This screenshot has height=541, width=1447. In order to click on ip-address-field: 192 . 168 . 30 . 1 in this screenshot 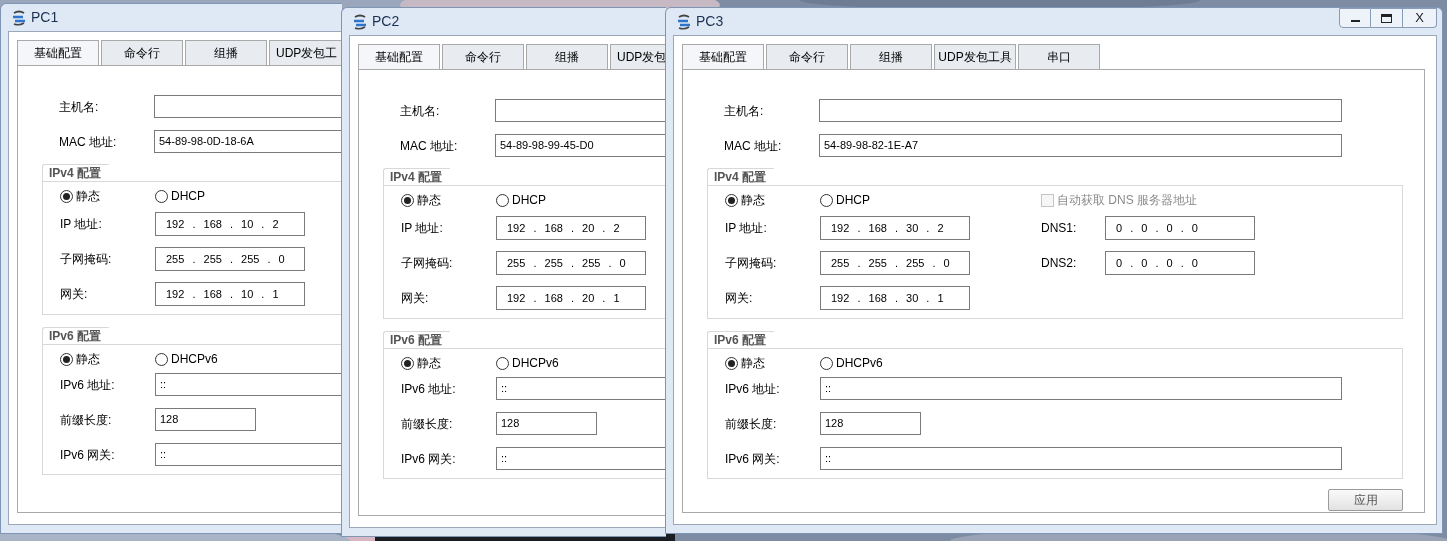, I will do `click(895, 298)`.